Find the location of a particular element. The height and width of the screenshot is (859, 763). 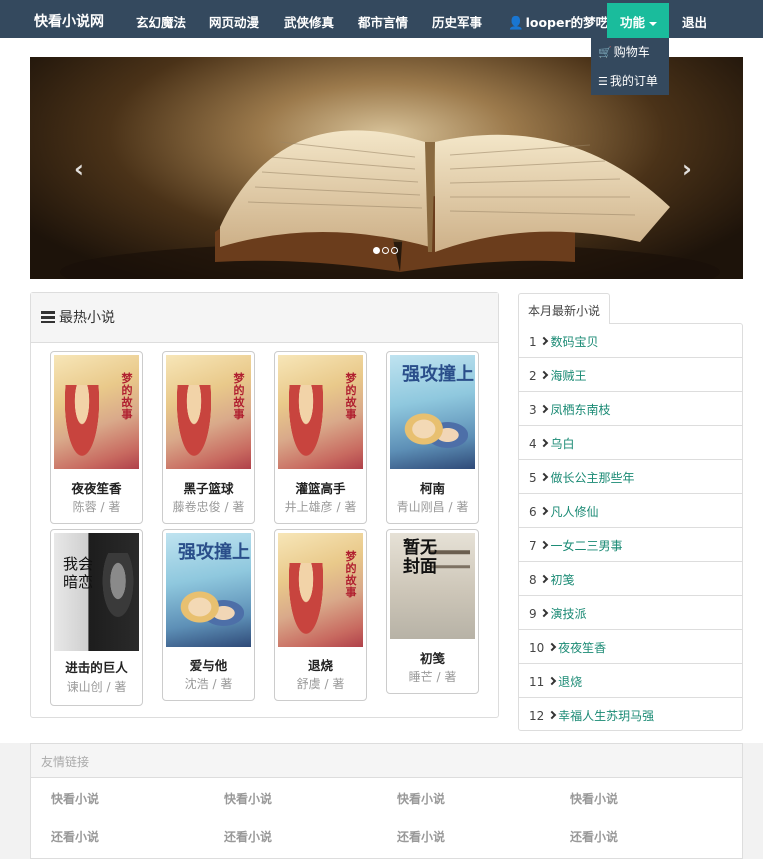

nav-item-romance: 都市言情 is located at coordinates (383, 21).